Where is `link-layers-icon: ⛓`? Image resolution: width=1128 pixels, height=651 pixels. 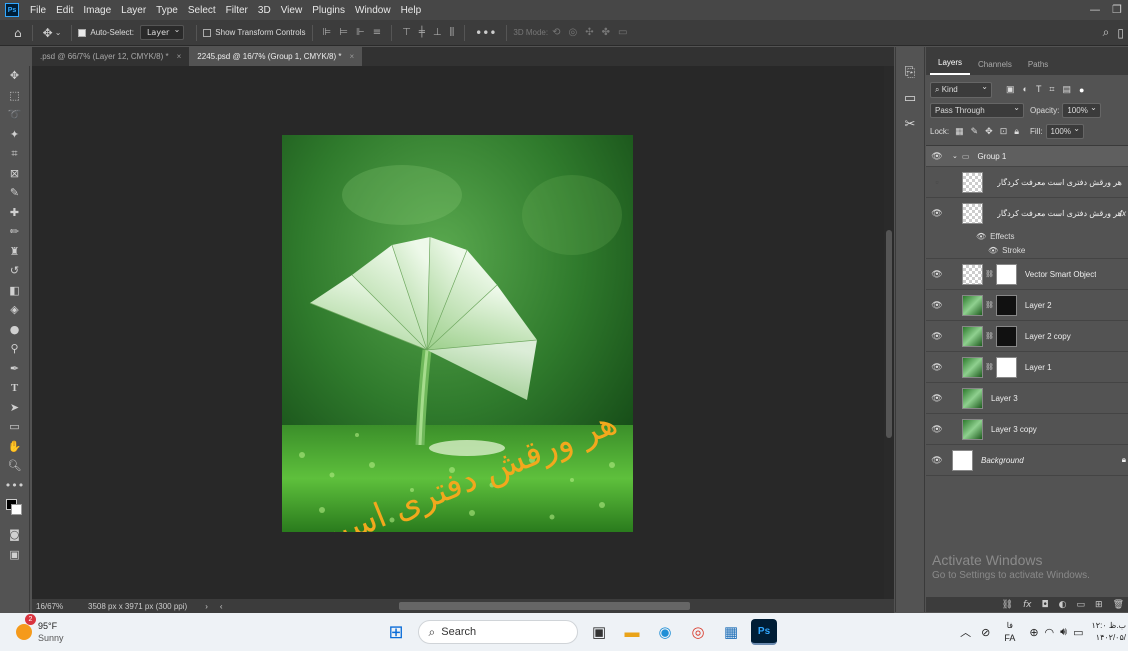 link-layers-icon: ⛓ is located at coordinates (1007, 605).